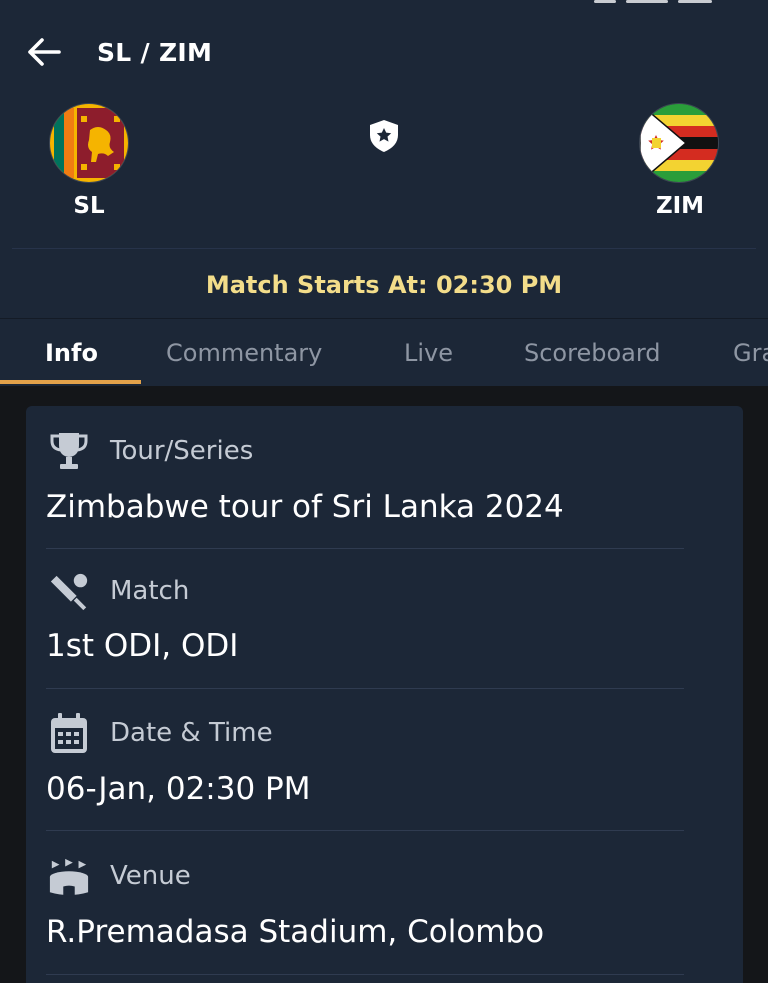 The width and height of the screenshot is (768, 983). Describe the element at coordinates (89, 143) in the screenshot. I see `team-home-flag` at that location.